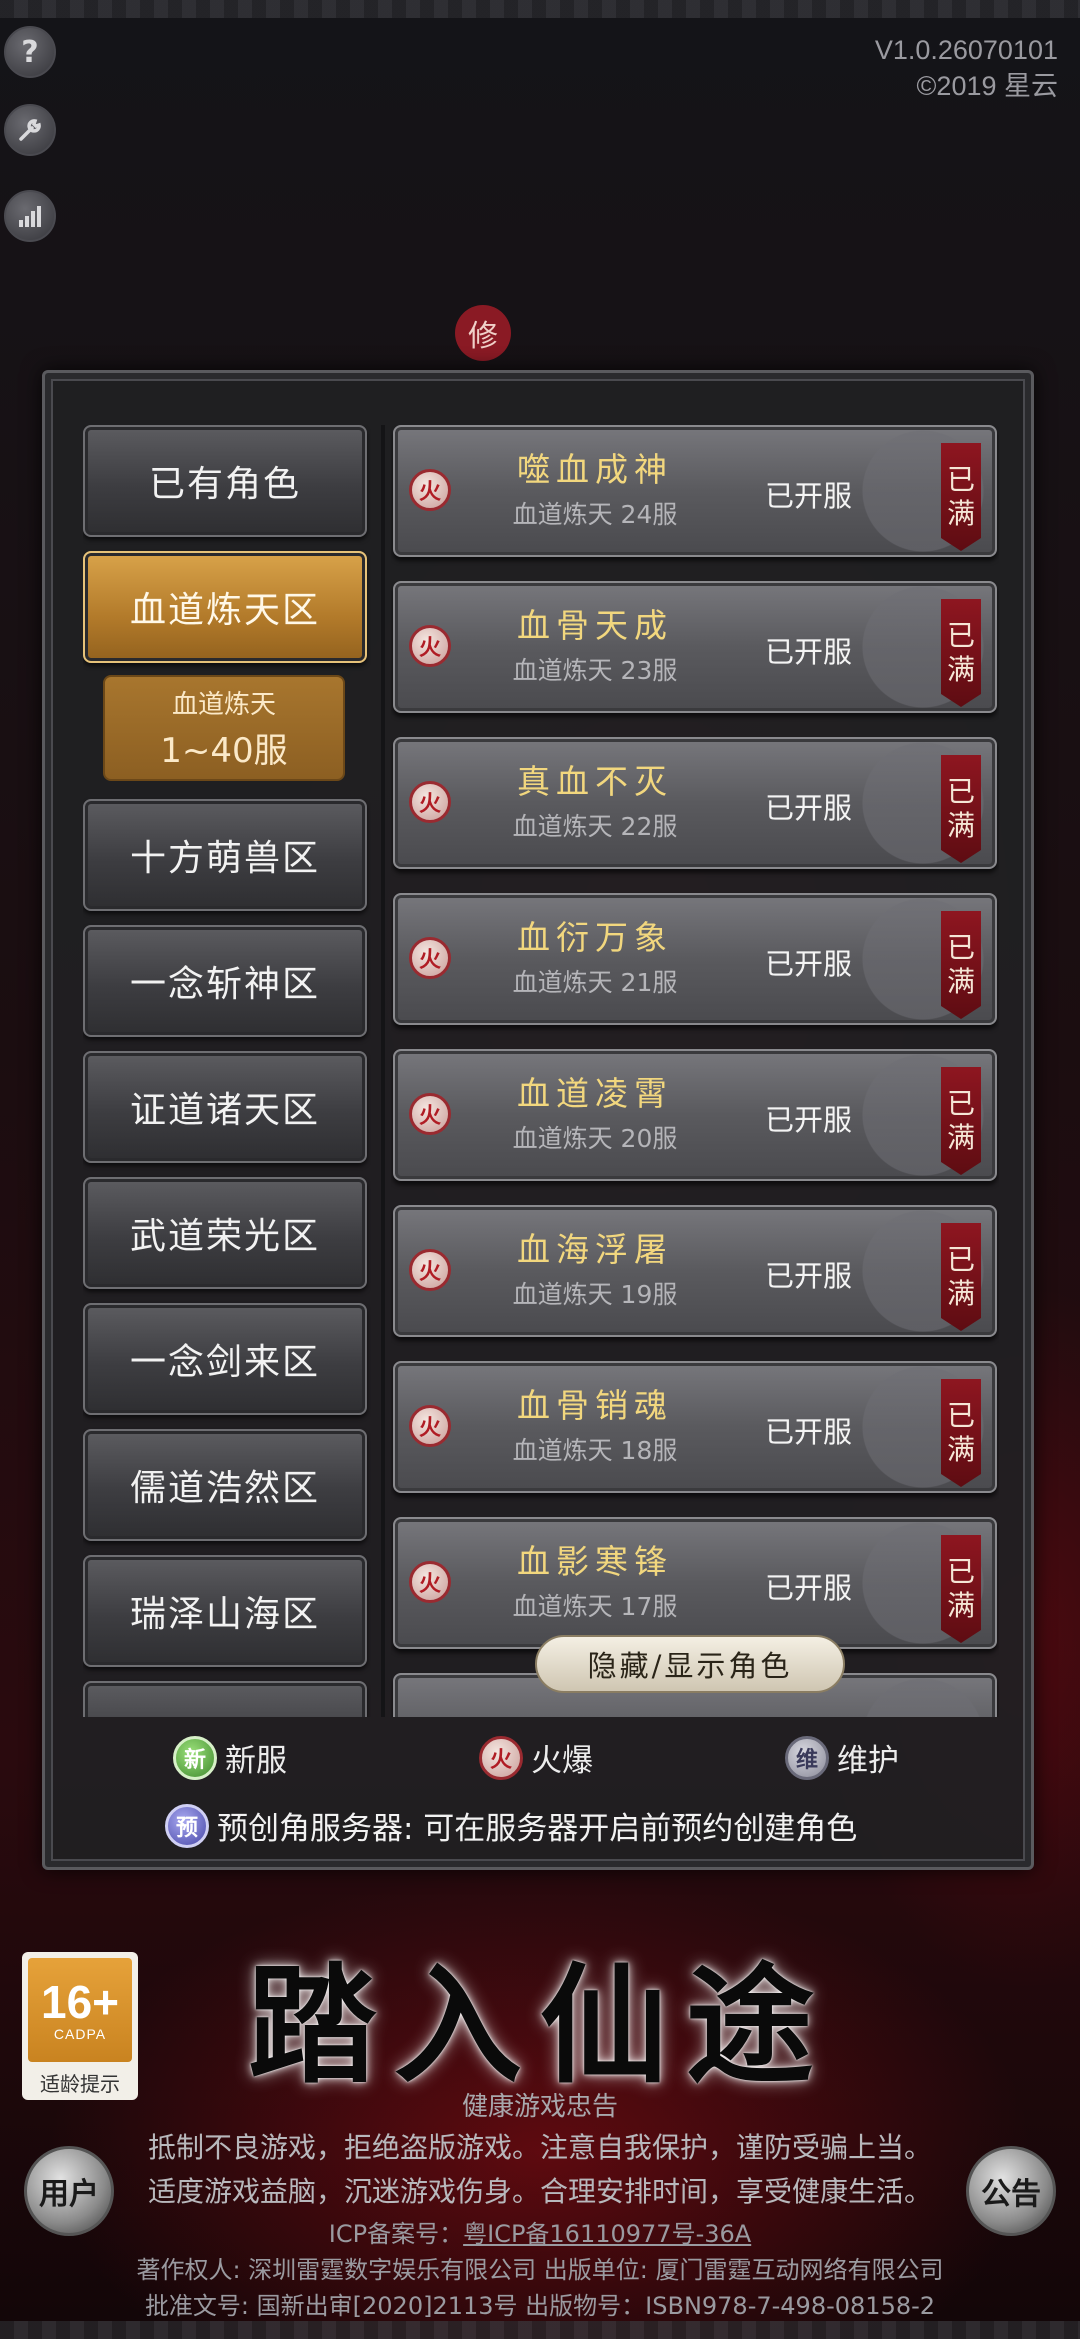  What do you see at coordinates (225, 1699) in the screenshot?
I see `zone-item-partial` at bounding box center [225, 1699].